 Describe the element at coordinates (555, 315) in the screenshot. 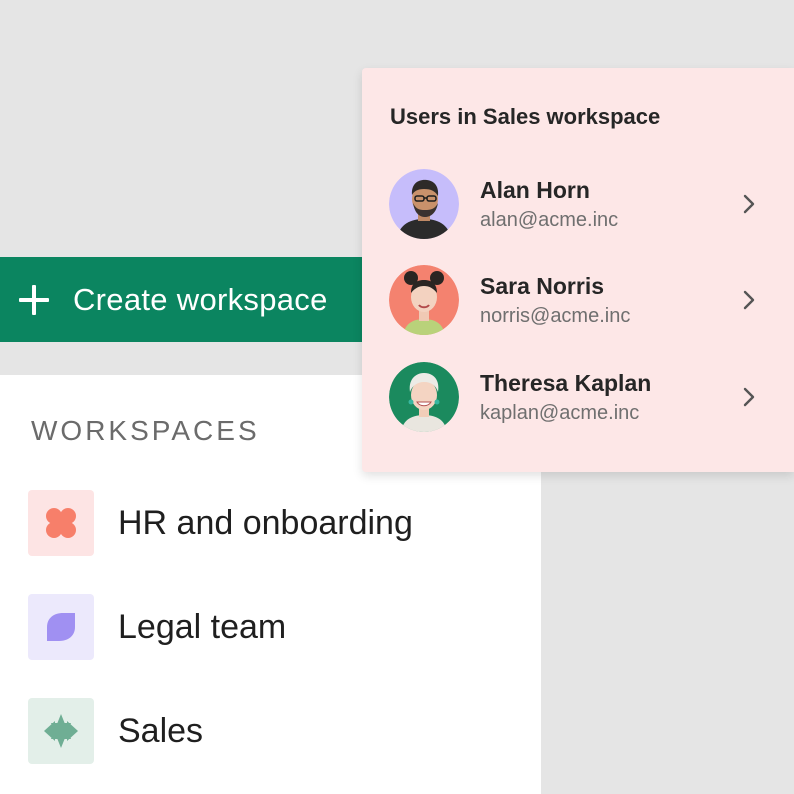

I see `user-email: norris@acme.inc` at that location.